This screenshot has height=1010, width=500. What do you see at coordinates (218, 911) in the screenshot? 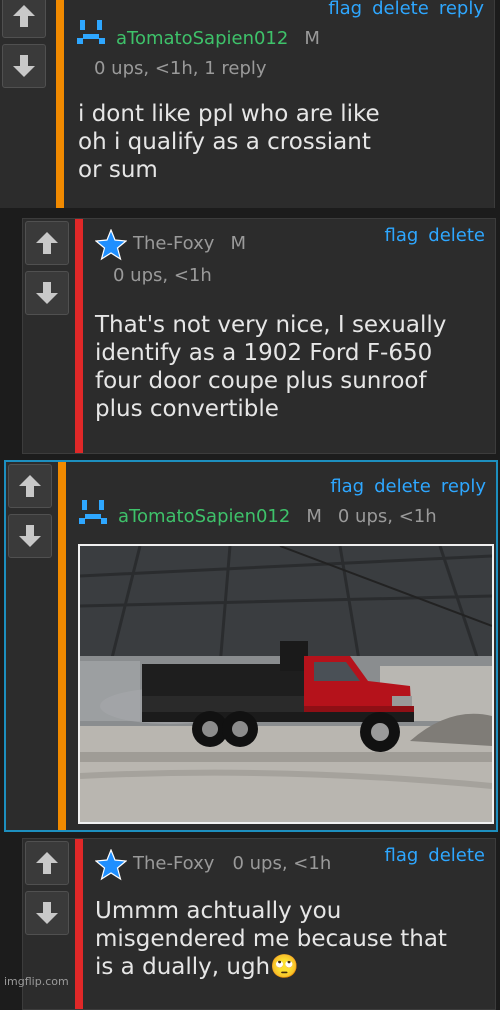
I see `comment-line: Ummm achtually you` at bounding box center [218, 911].